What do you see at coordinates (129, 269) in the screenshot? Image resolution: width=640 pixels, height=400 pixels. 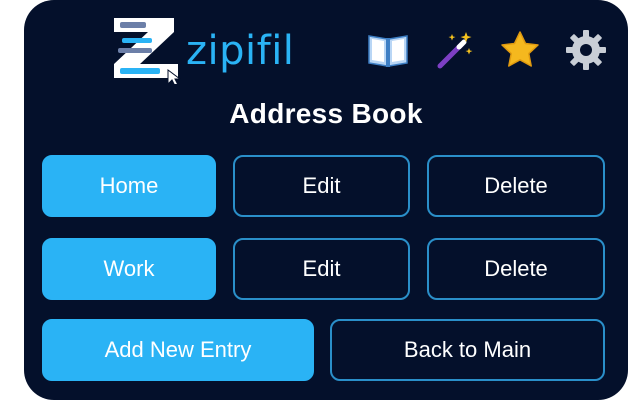 I see `entry-work-button: Work` at bounding box center [129, 269].